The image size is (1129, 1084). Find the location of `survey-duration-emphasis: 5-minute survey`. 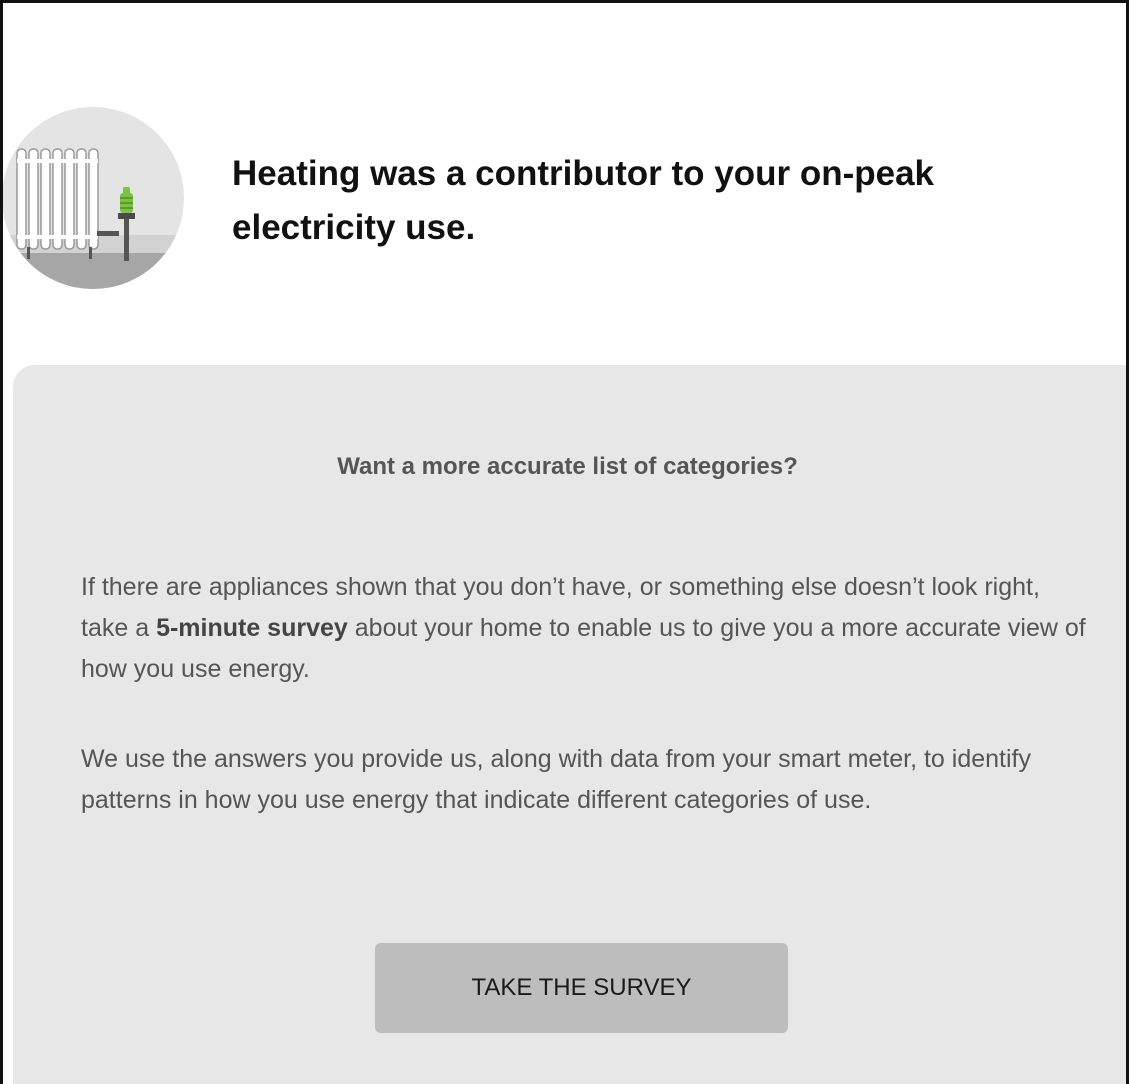

survey-duration-emphasis: 5-minute survey is located at coordinates (252, 628).